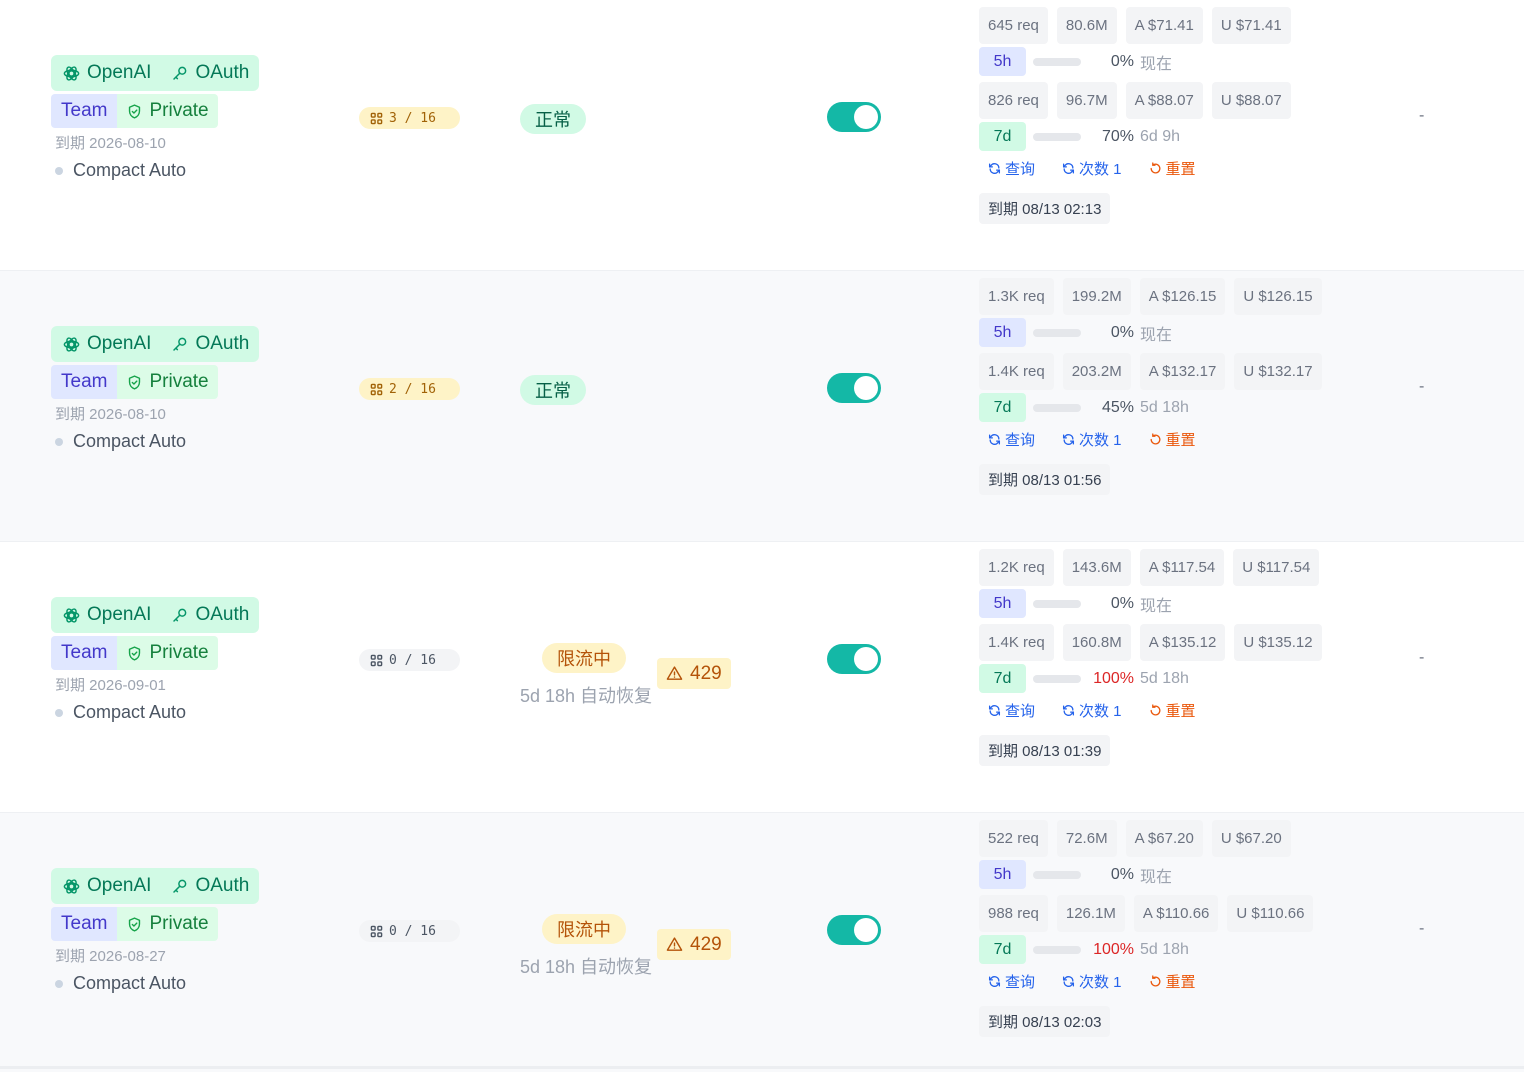 The height and width of the screenshot is (1072, 1524). Describe the element at coordinates (1002, 949) in the screenshot. I see `window-label: 7d` at that location.